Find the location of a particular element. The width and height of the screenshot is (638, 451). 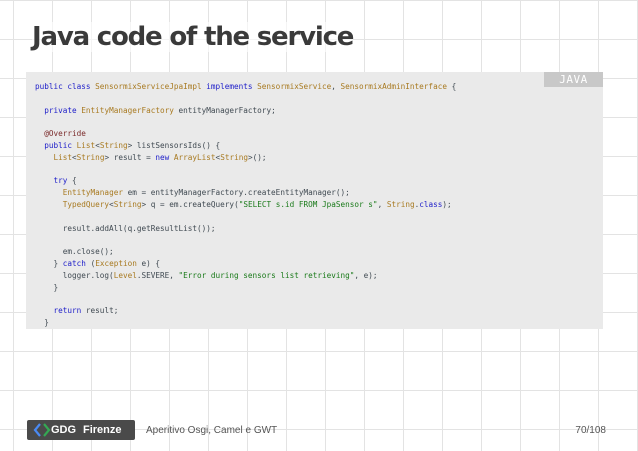

code-line: public List<String> listSensorsIds() { is located at coordinates (127, 145).